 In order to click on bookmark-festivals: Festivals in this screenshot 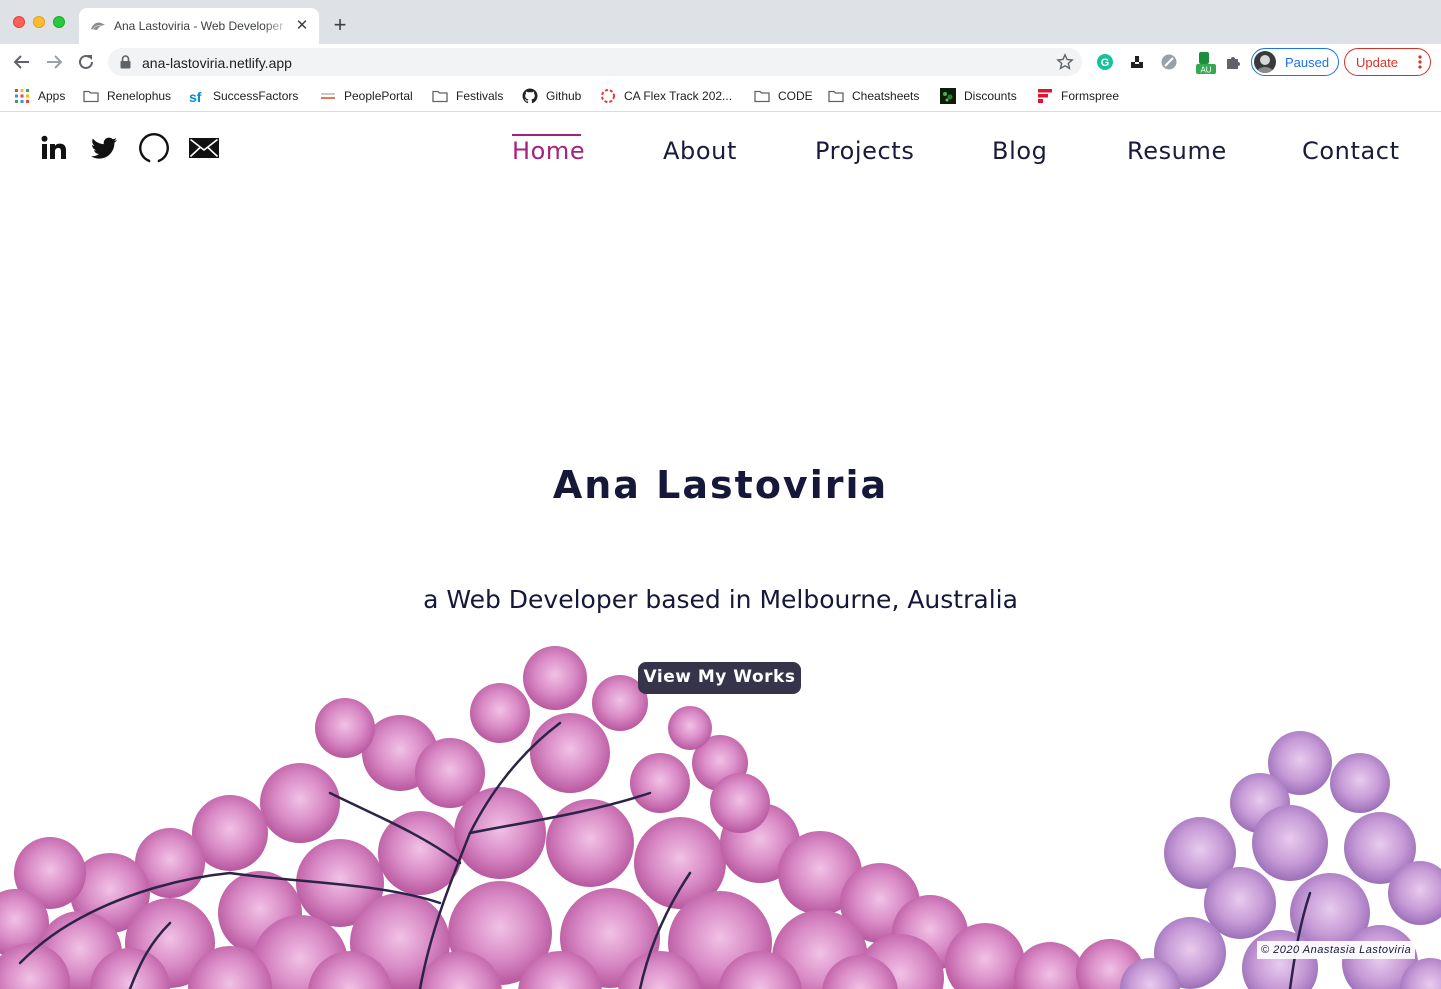, I will do `click(467, 96)`.